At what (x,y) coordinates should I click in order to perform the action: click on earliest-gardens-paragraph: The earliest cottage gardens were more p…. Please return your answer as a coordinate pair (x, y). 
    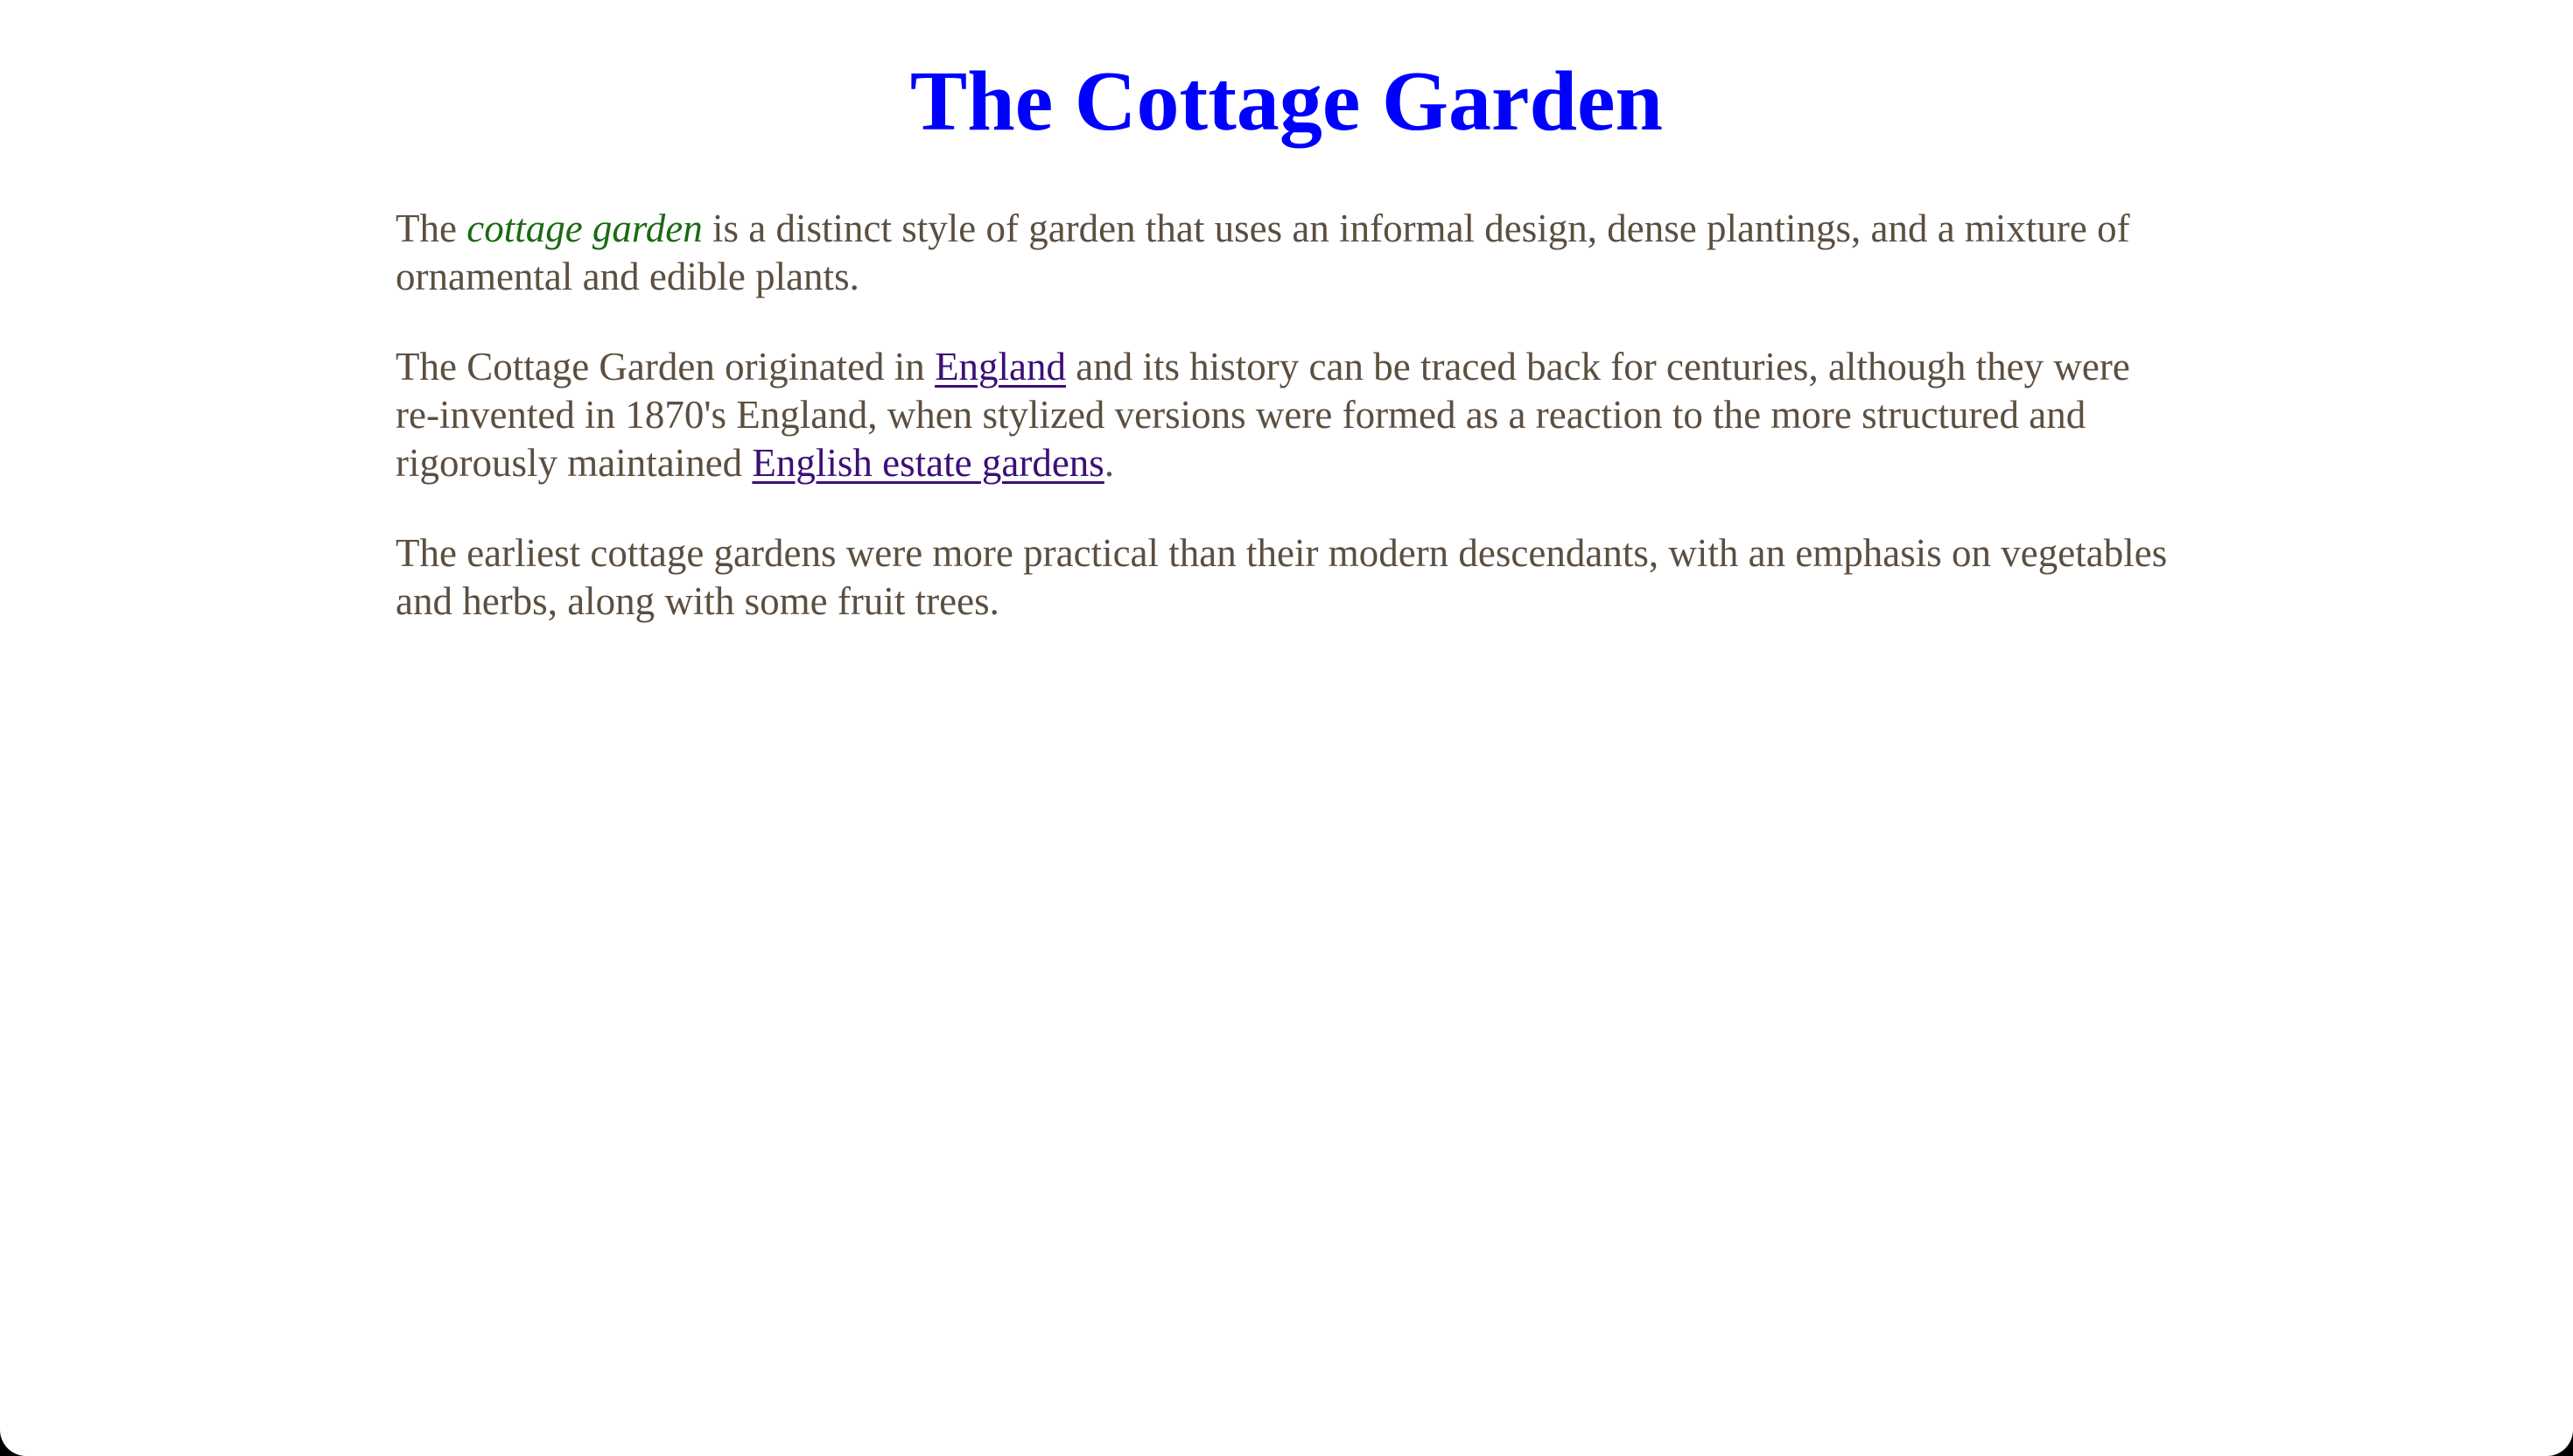
    Looking at the image, I should click on (1282, 577).